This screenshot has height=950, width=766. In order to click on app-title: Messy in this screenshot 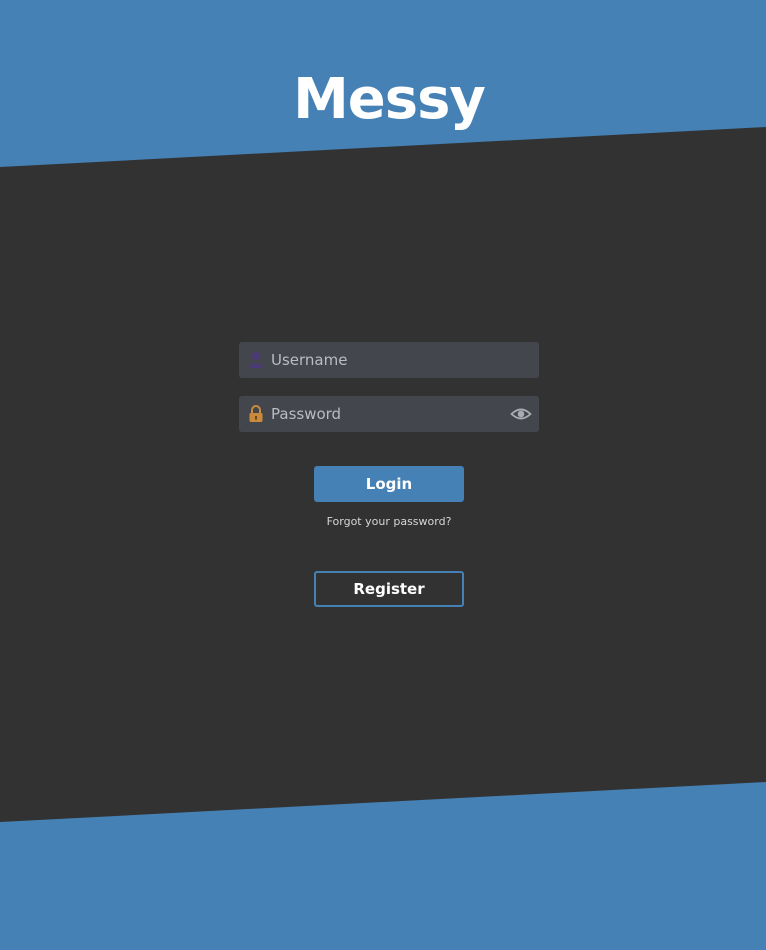, I will do `click(389, 99)`.